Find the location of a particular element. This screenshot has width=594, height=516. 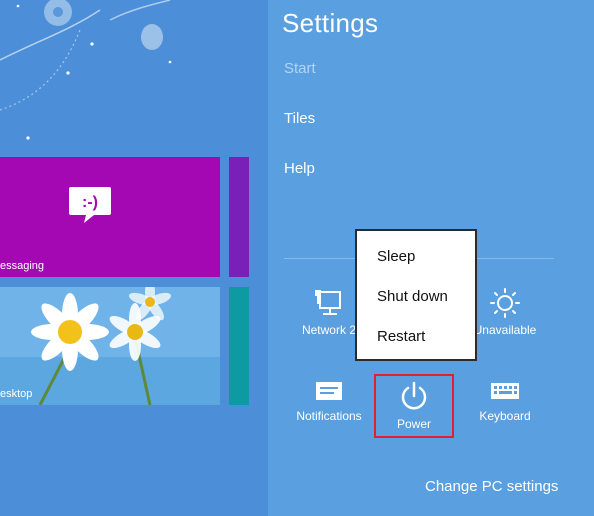

desktop-tile: esktop is located at coordinates (110, 346).